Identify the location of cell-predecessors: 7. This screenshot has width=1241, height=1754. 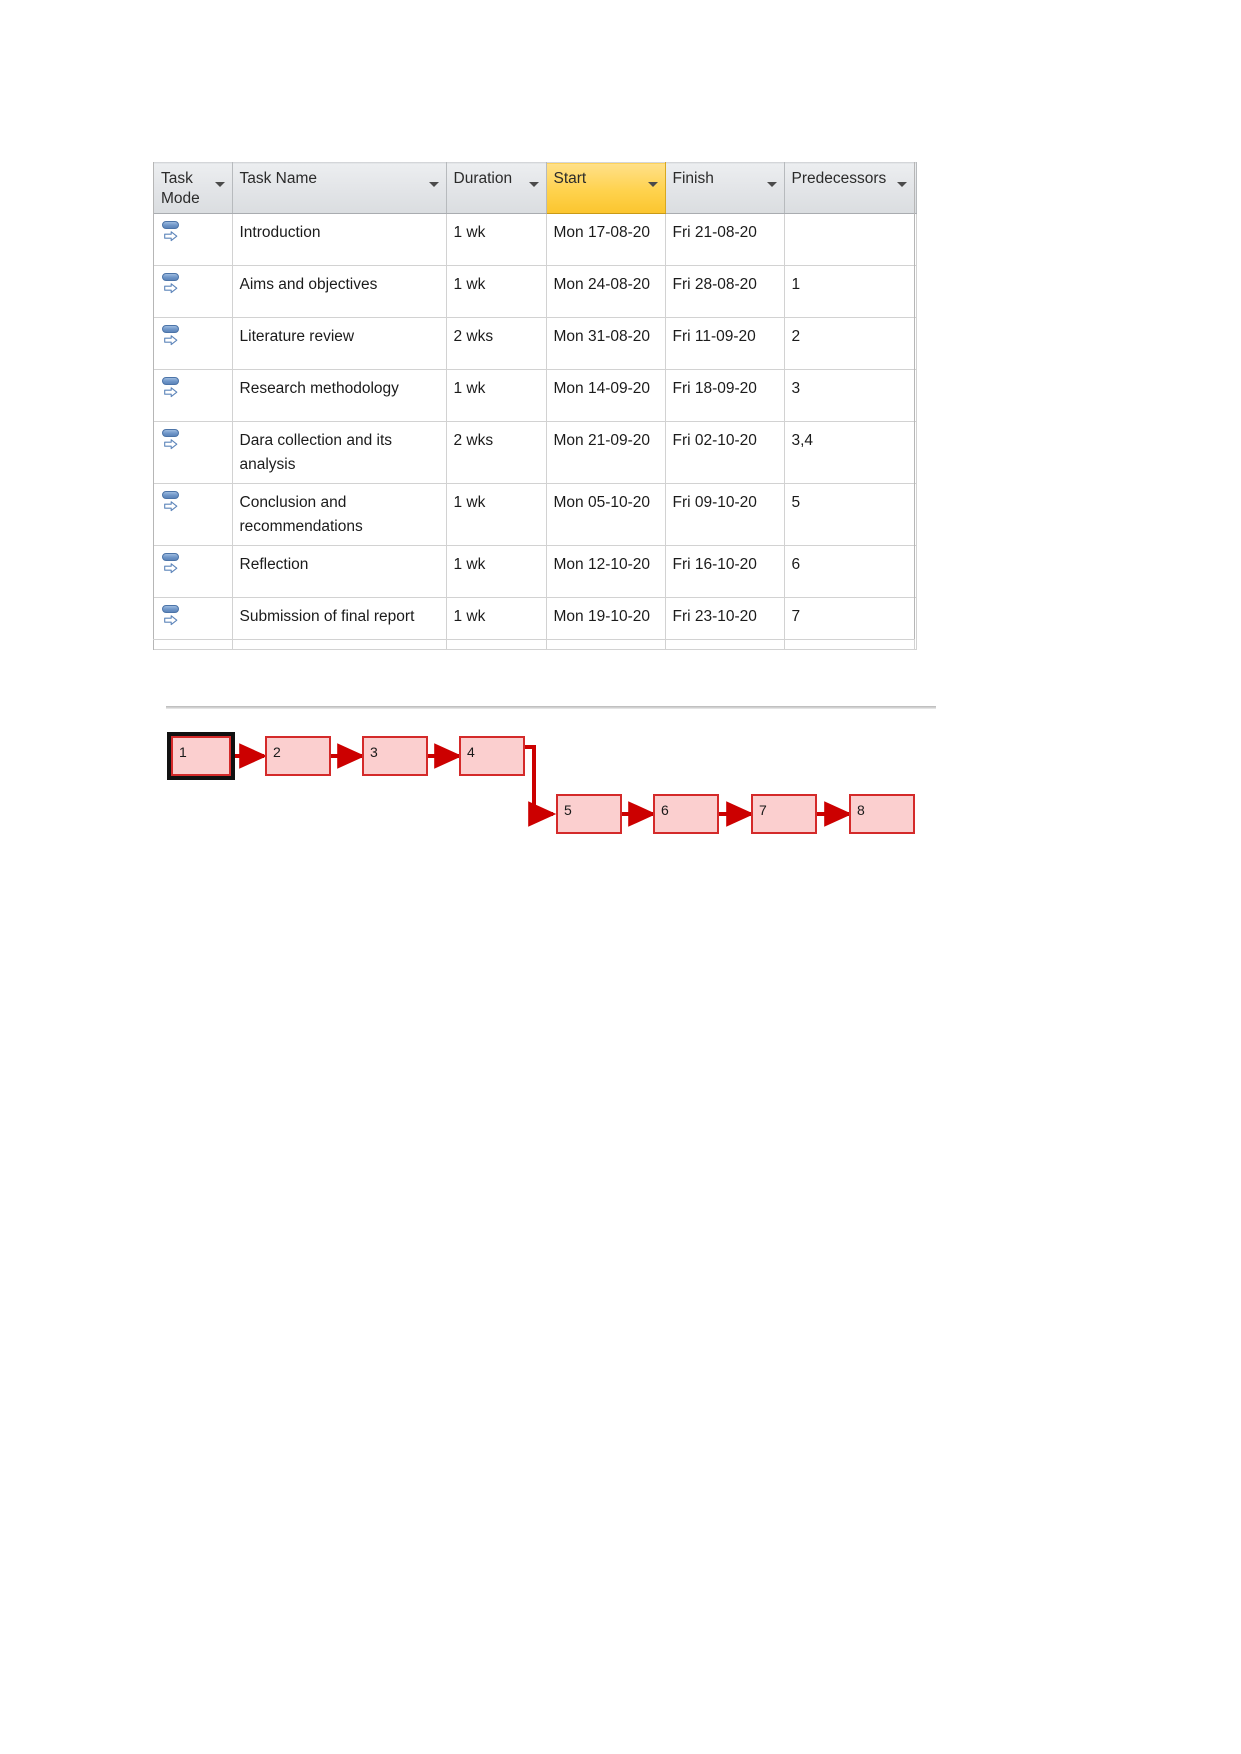
(849, 623).